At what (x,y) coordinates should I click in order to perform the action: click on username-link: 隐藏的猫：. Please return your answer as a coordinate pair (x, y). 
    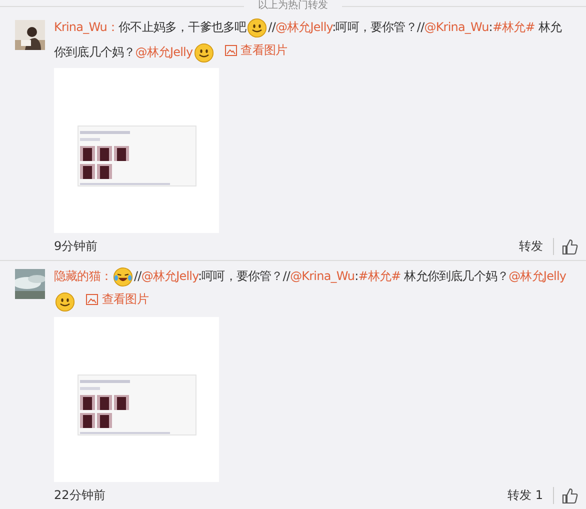
    Looking at the image, I should click on (83, 276).